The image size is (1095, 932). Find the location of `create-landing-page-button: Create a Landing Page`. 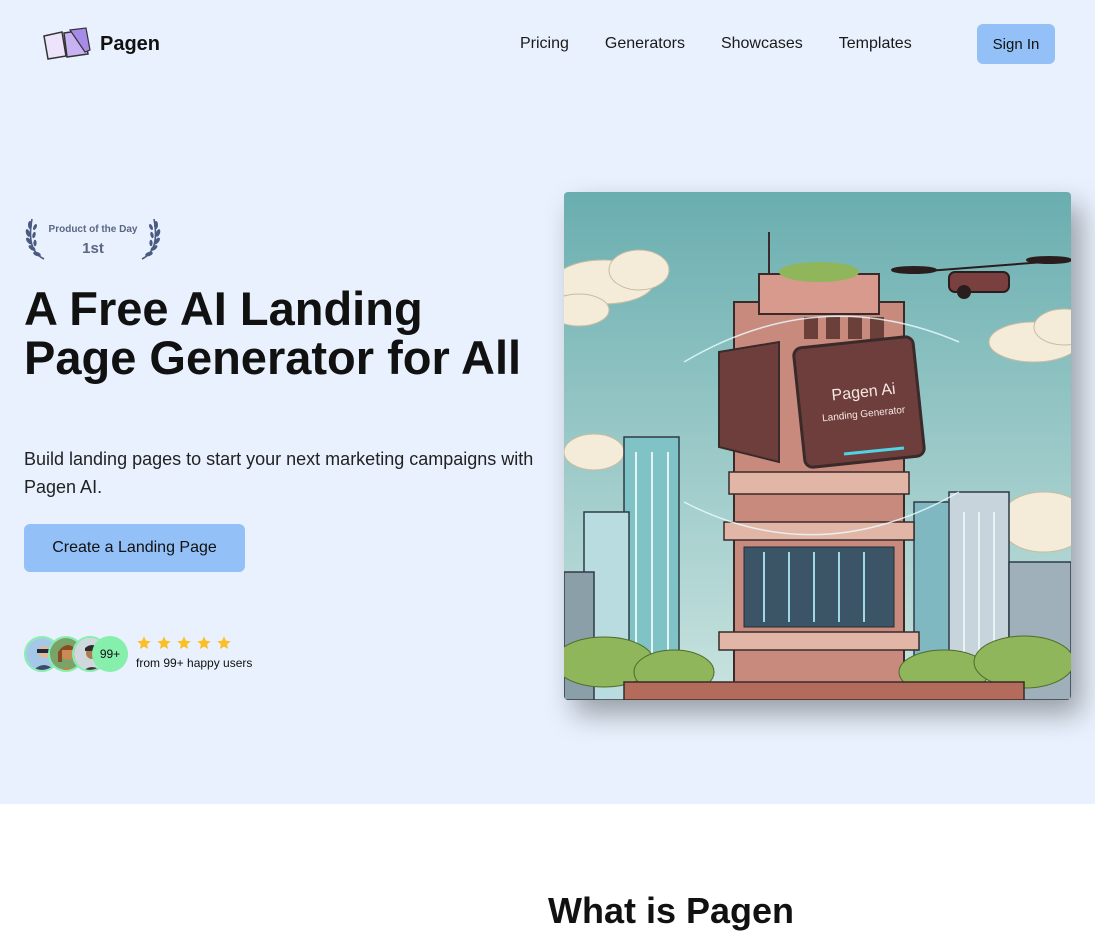

create-landing-page-button: Create a Landing Page is located at coordinates (134, 548).